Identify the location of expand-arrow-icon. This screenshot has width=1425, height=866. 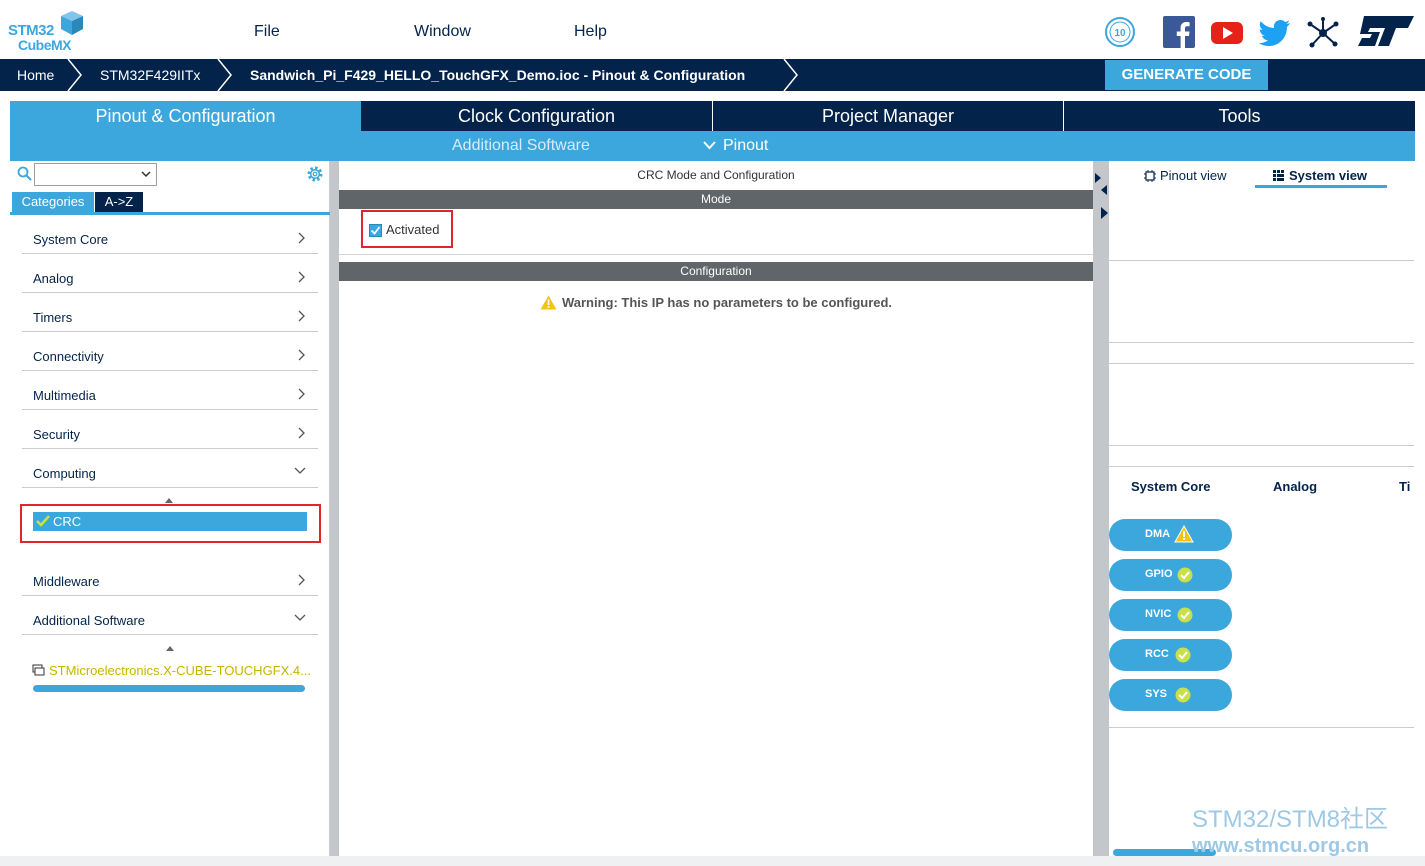
(1104, 213).